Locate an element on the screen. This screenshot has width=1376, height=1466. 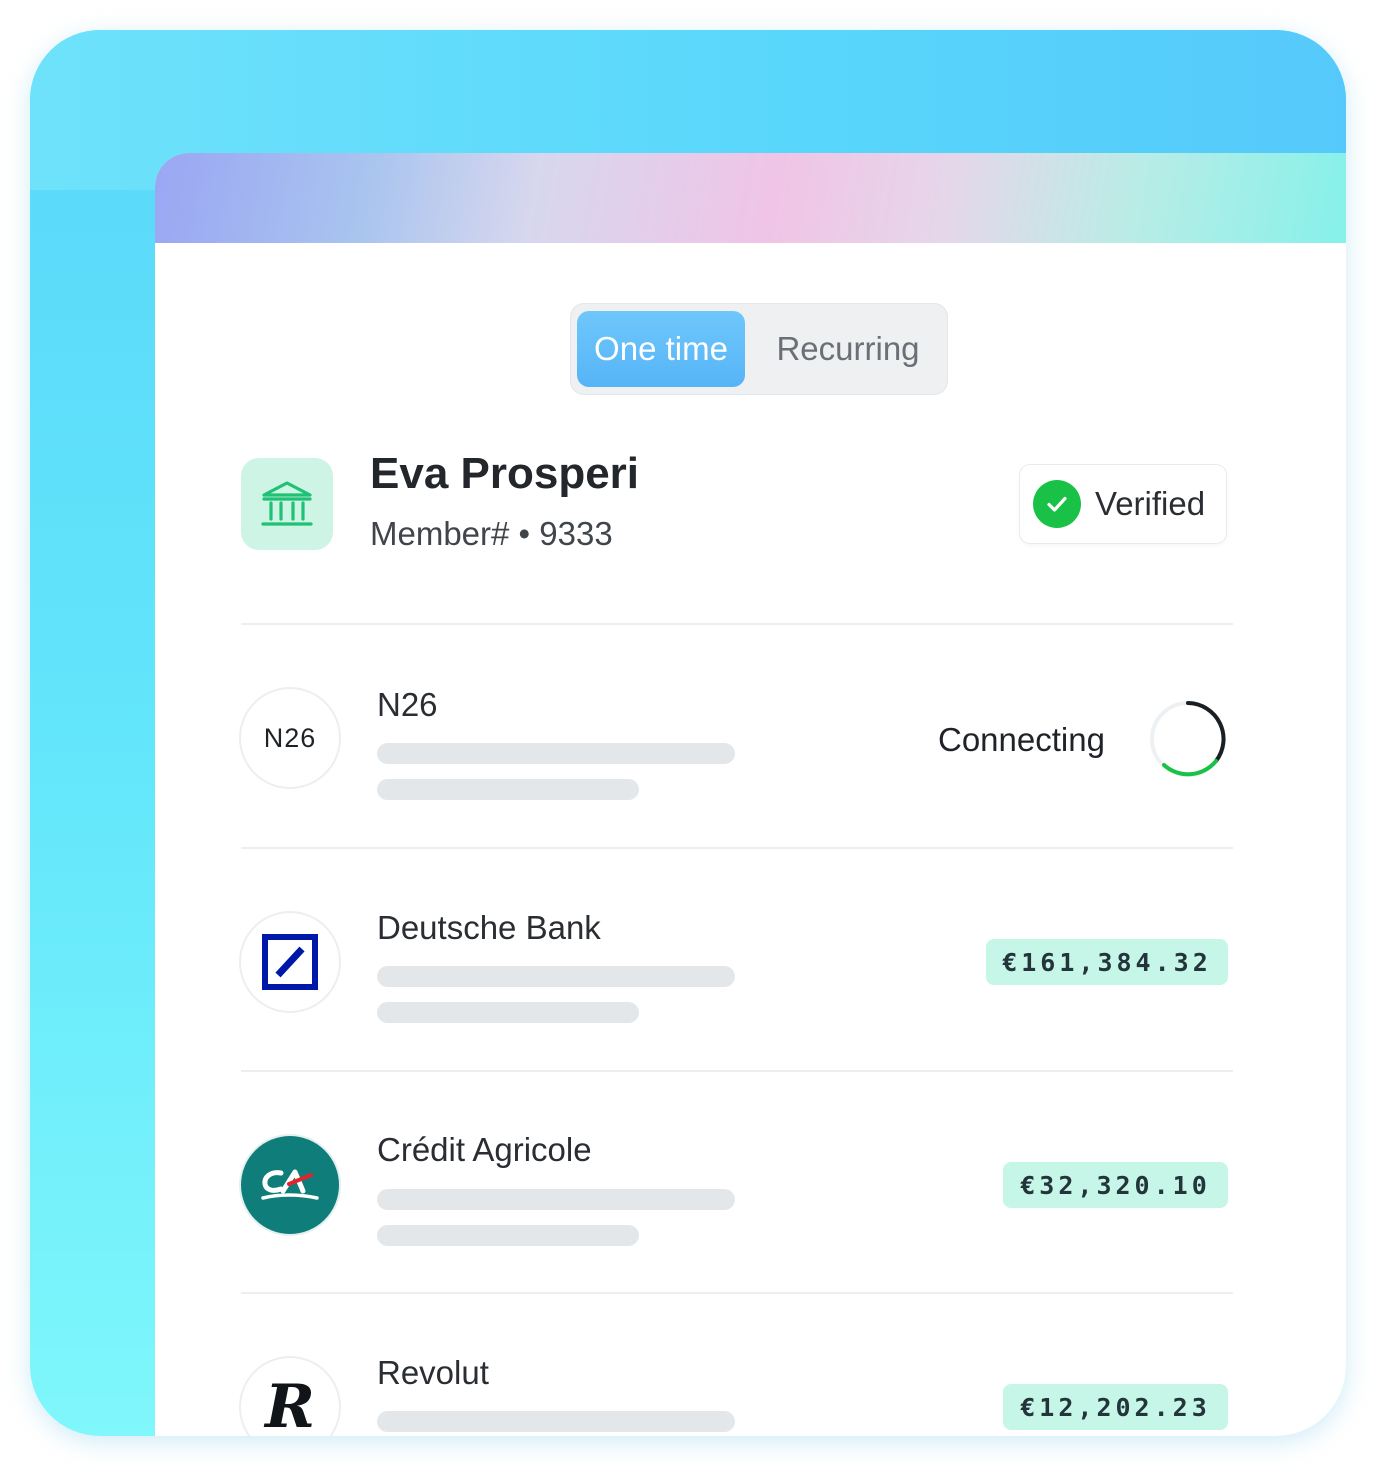
bank-name-n26: N26 is located at coordinates (407, 704).